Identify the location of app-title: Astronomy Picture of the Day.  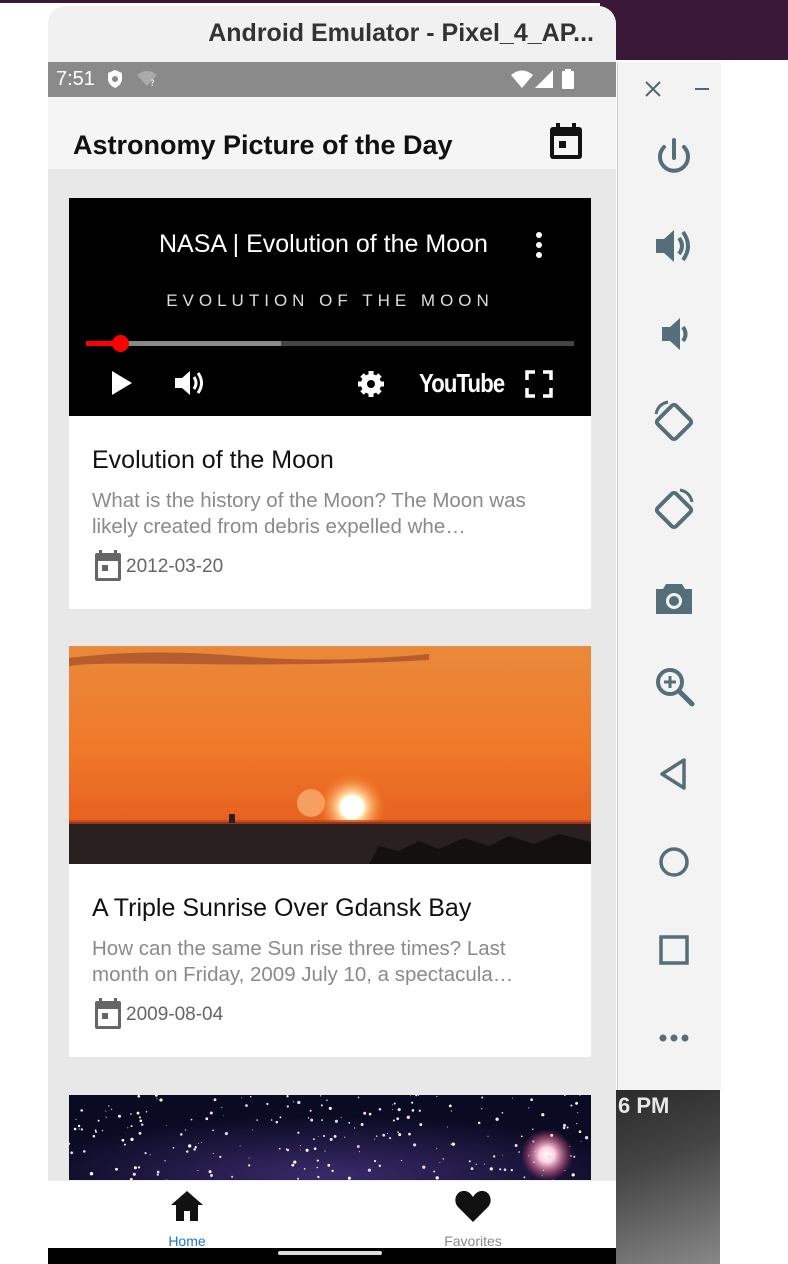
(263, 145).